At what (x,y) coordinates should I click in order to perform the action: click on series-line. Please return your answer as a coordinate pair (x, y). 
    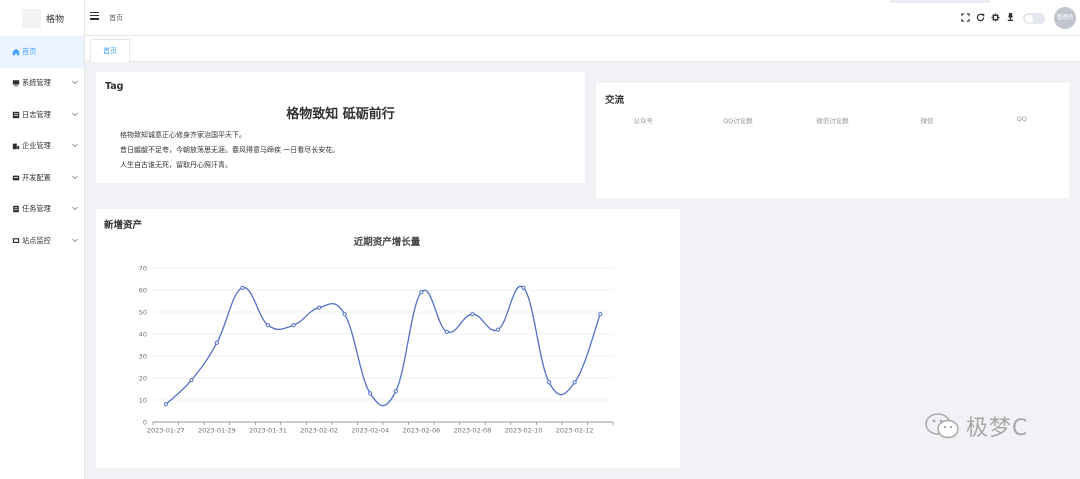
    Looking at the image, I should click on (383, 346).